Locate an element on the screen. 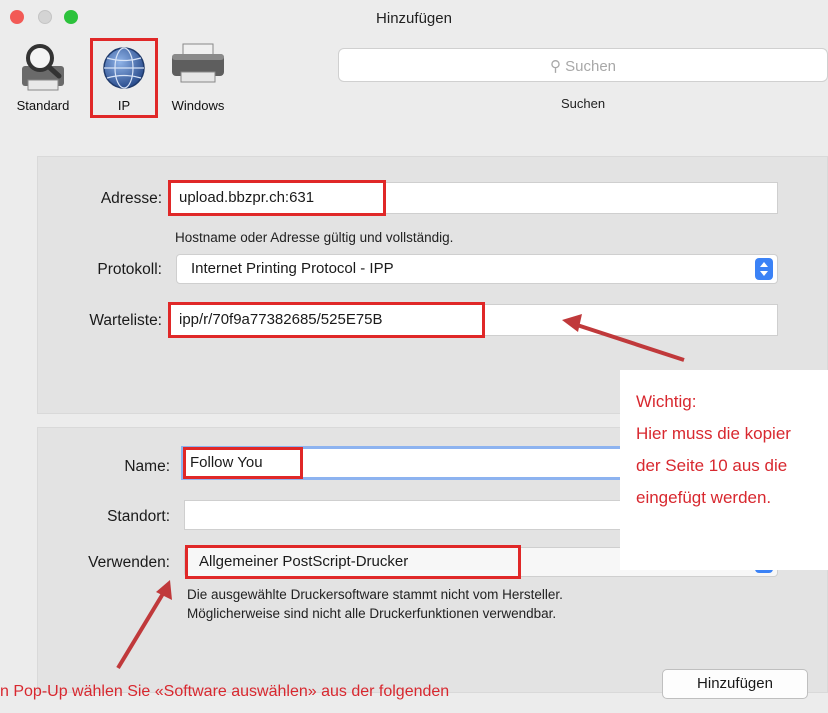 The height and width of the screenshot is (713, 828). toolbar-windows-label: Windows is located at coordinates (198, 105).